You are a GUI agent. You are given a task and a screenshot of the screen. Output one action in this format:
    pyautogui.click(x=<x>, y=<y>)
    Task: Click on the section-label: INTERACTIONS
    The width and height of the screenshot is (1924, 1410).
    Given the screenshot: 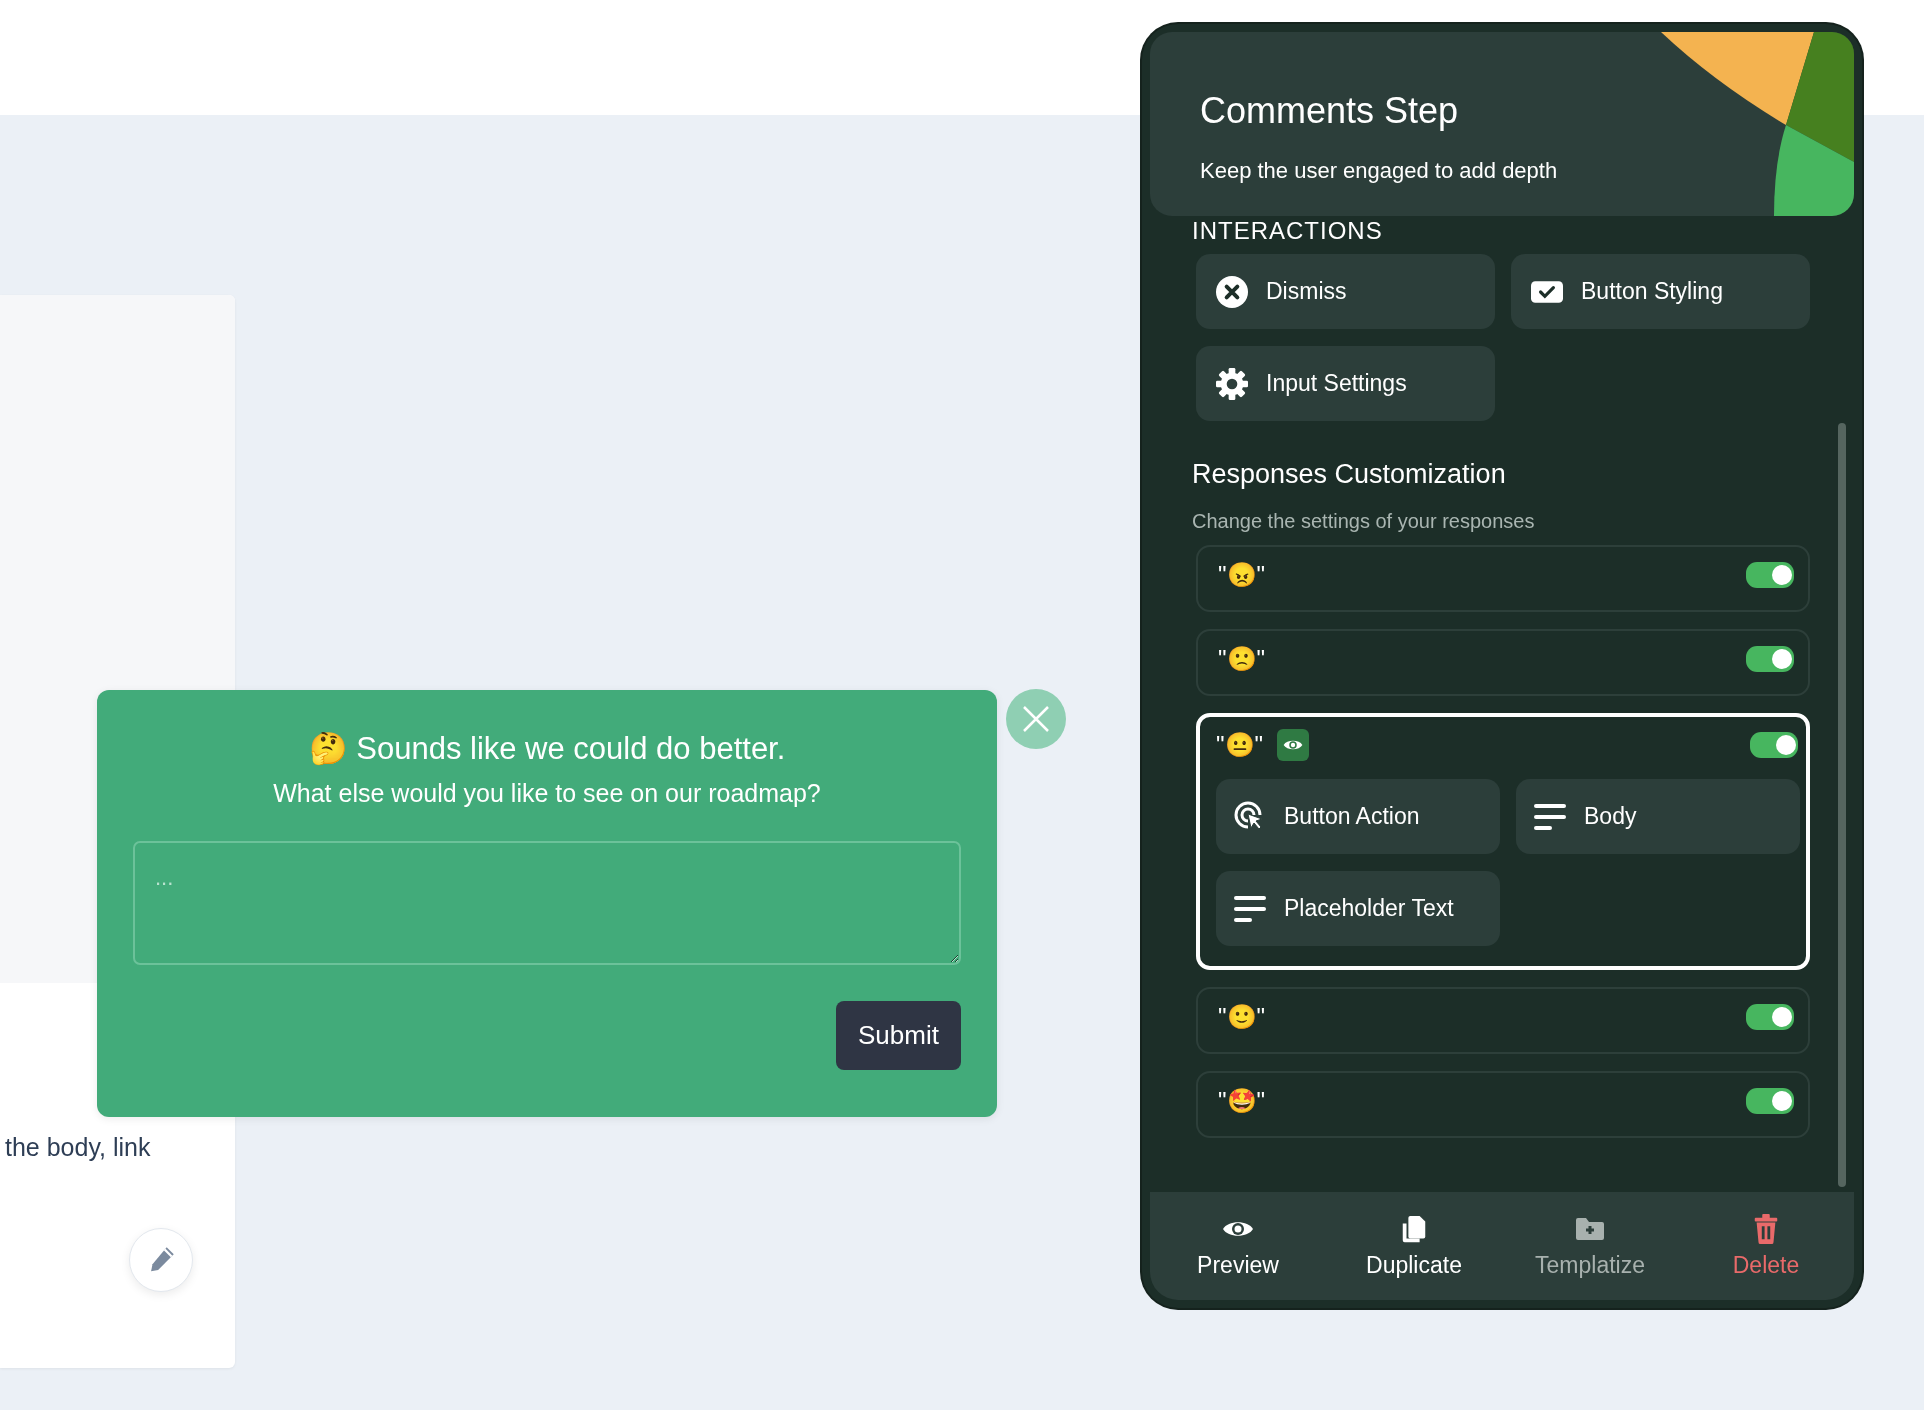 What is the action you would take?
    pyautogui.click(x=1287, y=231)
    